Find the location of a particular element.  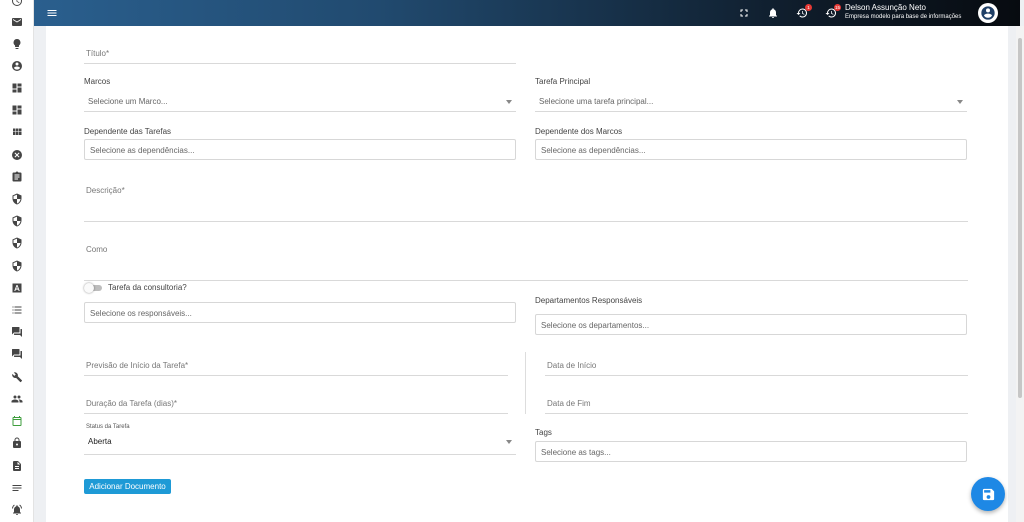

notification-badge: 15 is located at coordinates (837, 7).